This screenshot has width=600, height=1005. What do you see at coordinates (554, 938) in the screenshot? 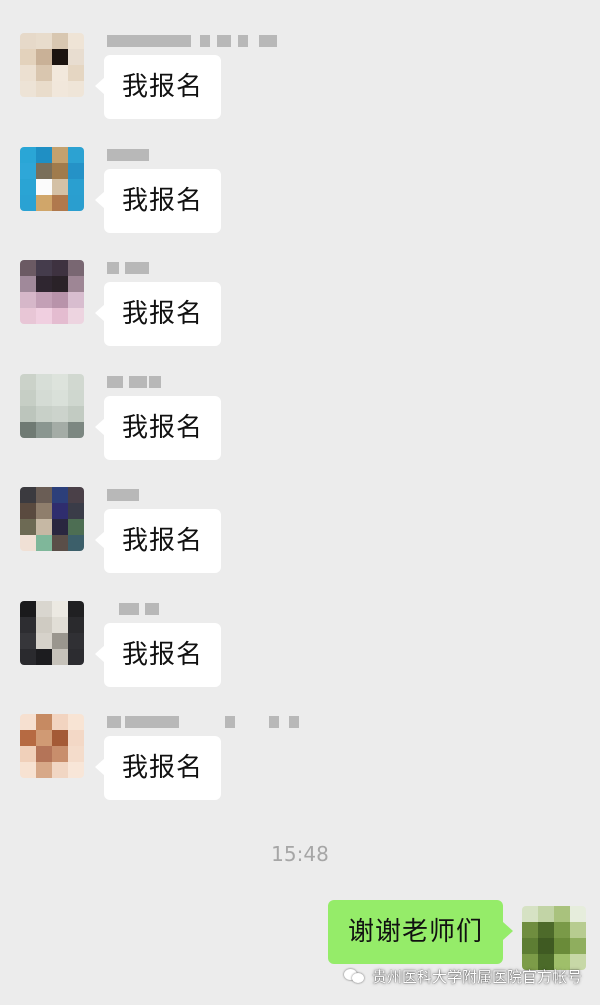
I see `my-avatar` at bounding box center [554, 938].